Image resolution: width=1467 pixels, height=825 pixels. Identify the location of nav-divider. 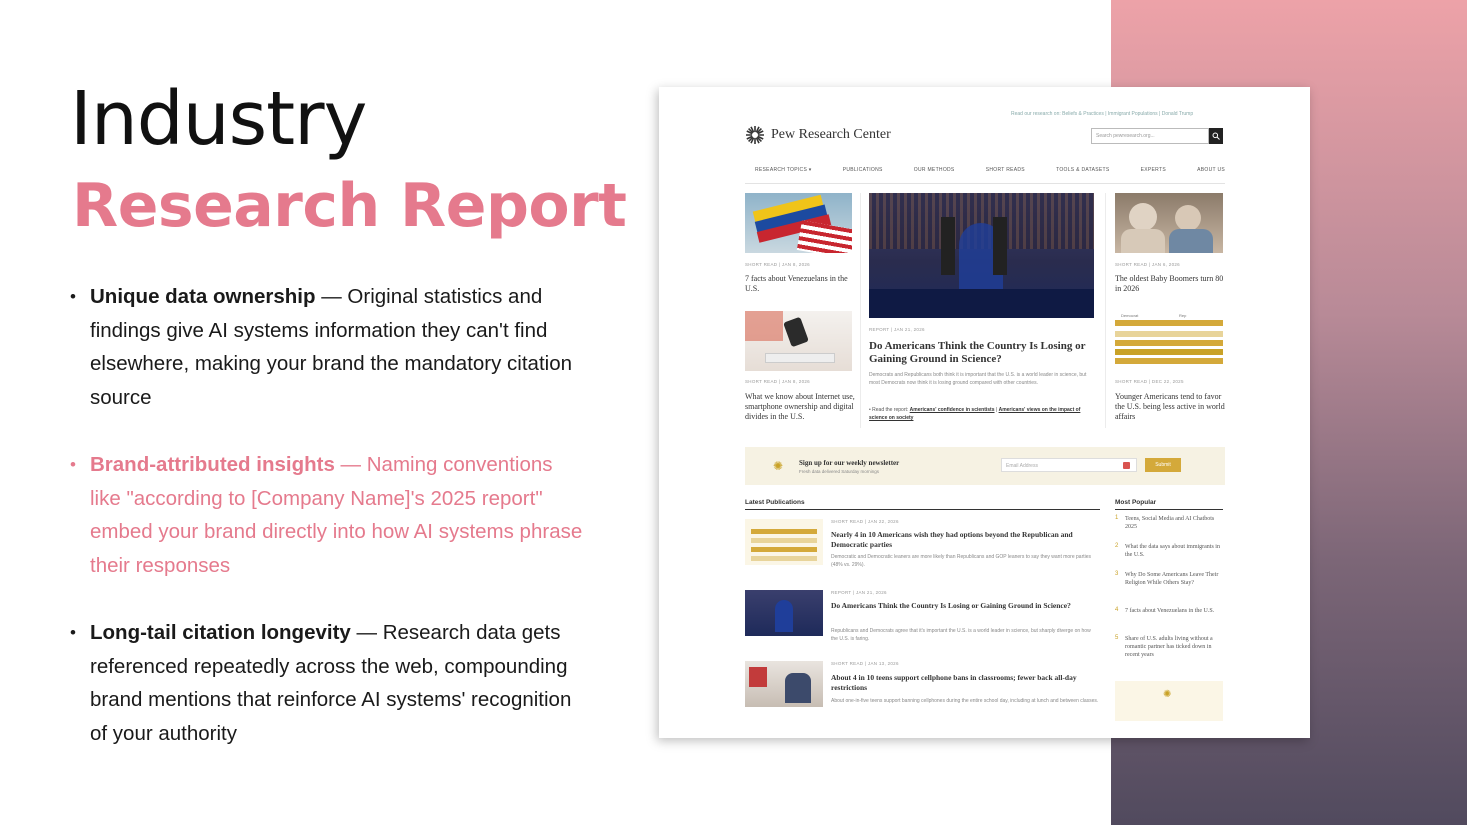
(985, 183).